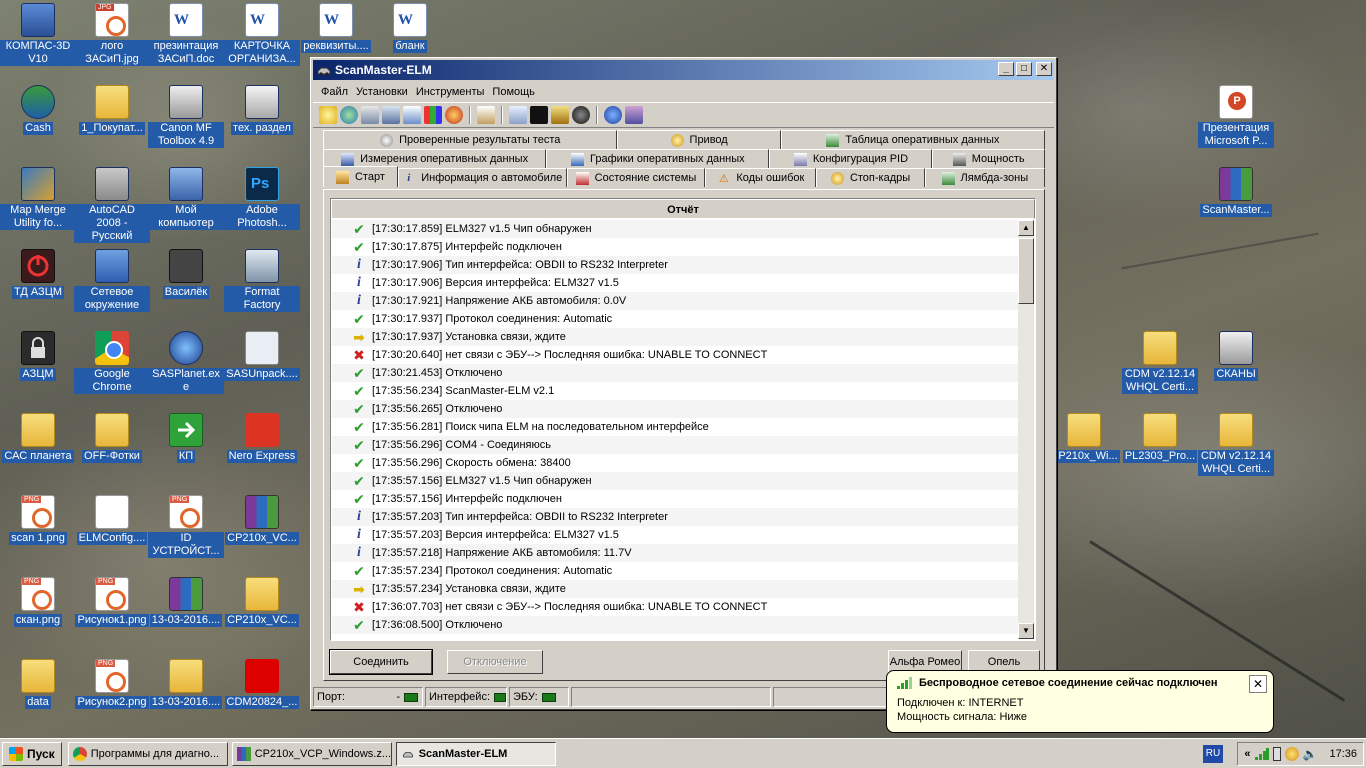 The width and height of the screenshot is (1366, 768). What do you see at coordinates (38, 602) in the screenshot?
I see `desktop-icon-scan-png: скан.png` at bounding box center [38, 602].